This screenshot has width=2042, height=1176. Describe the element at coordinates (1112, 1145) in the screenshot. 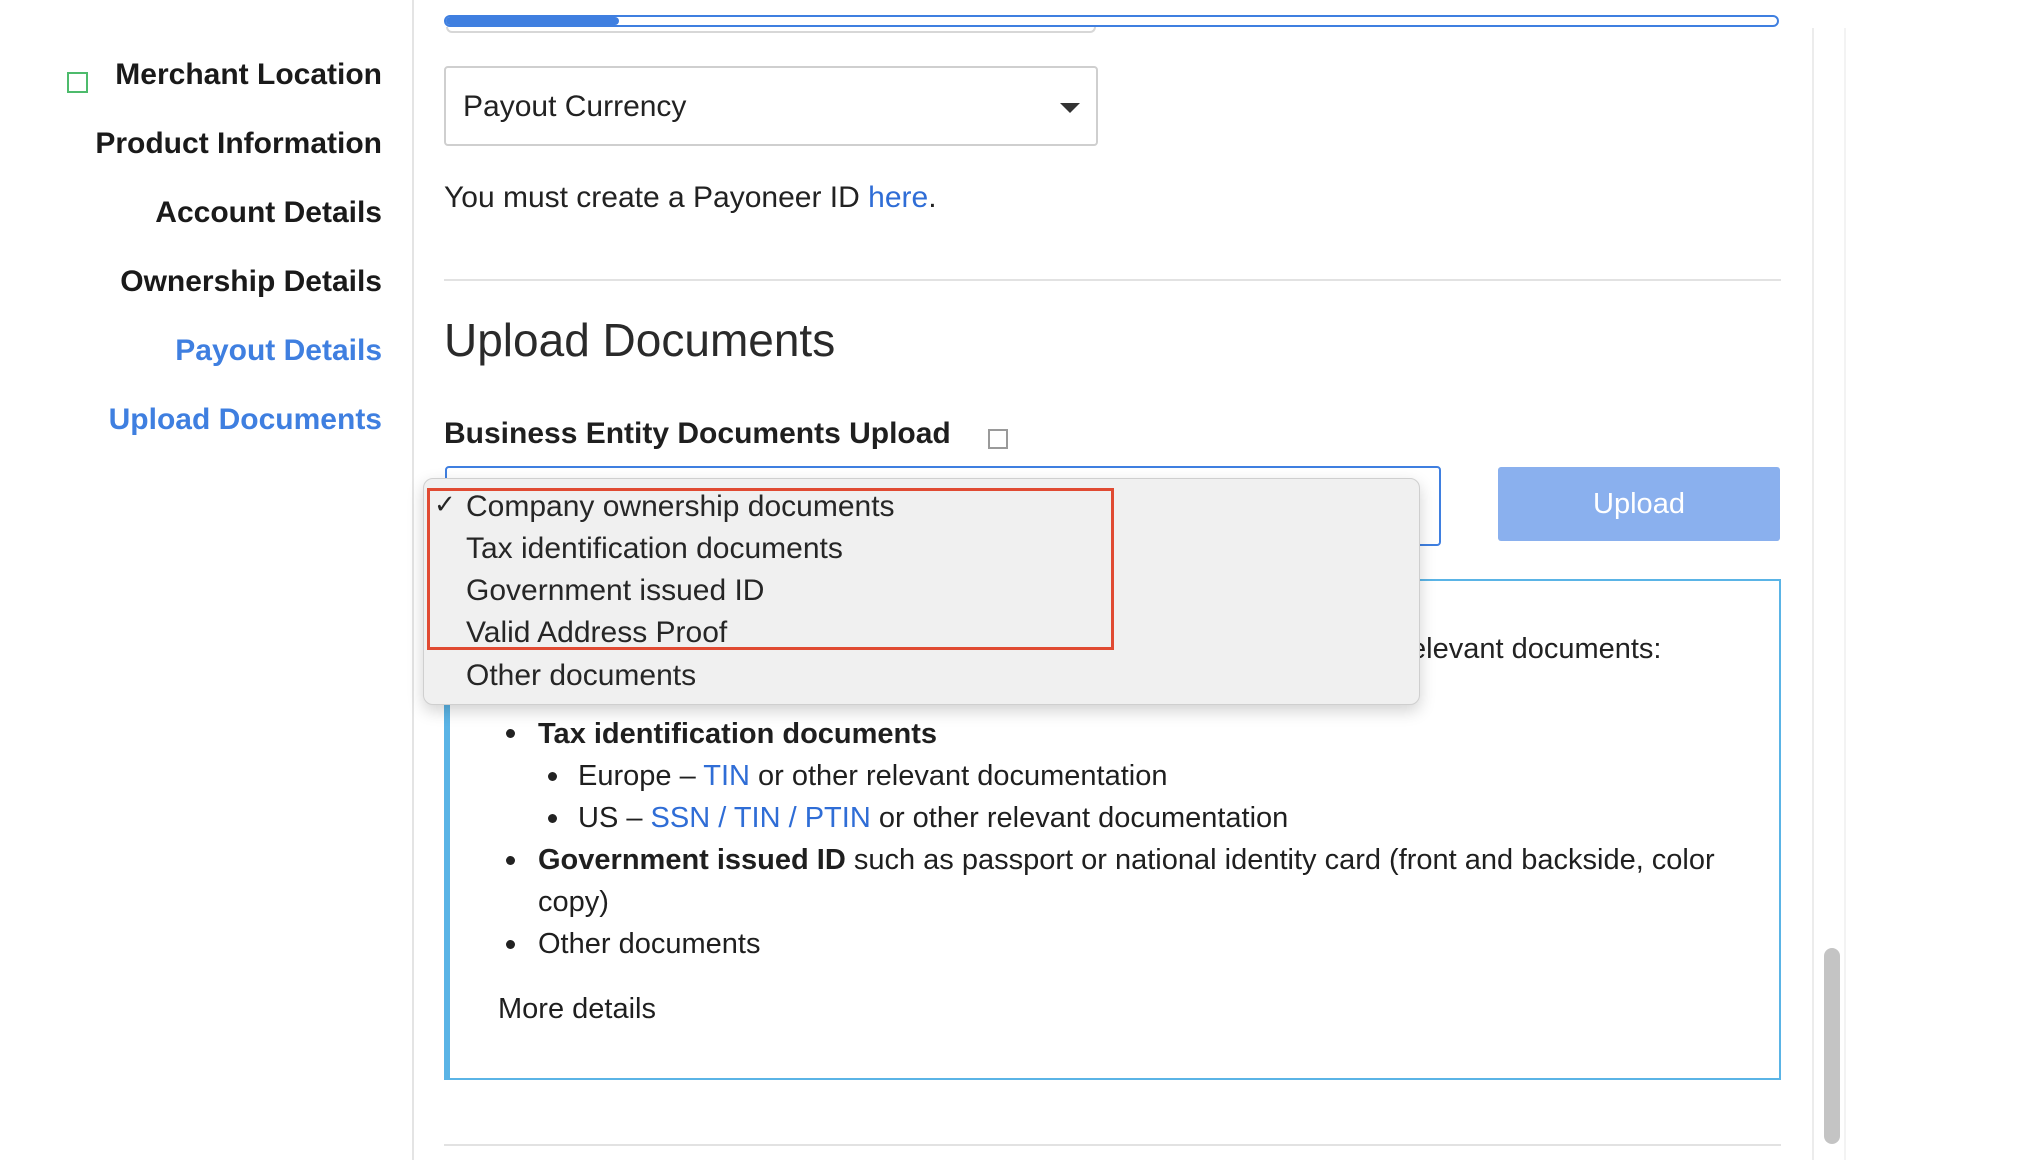

I see `bottom-divider` at that location.